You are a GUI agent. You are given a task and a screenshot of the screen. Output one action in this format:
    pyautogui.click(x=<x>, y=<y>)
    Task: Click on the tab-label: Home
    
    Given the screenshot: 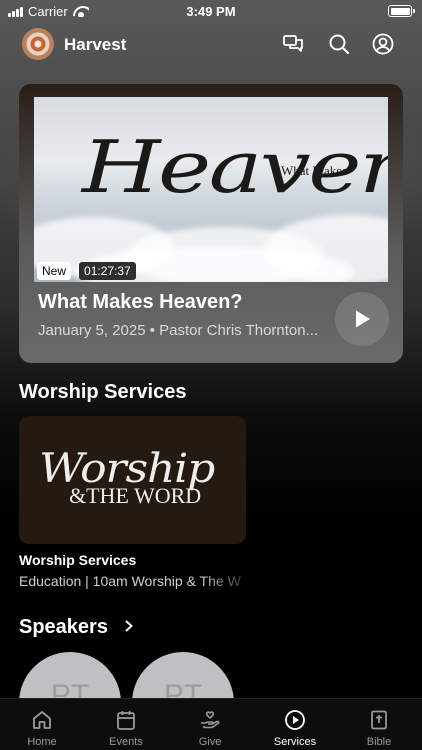 What is the action you would take?
    pyautogui.click(x=42, y=742)
    